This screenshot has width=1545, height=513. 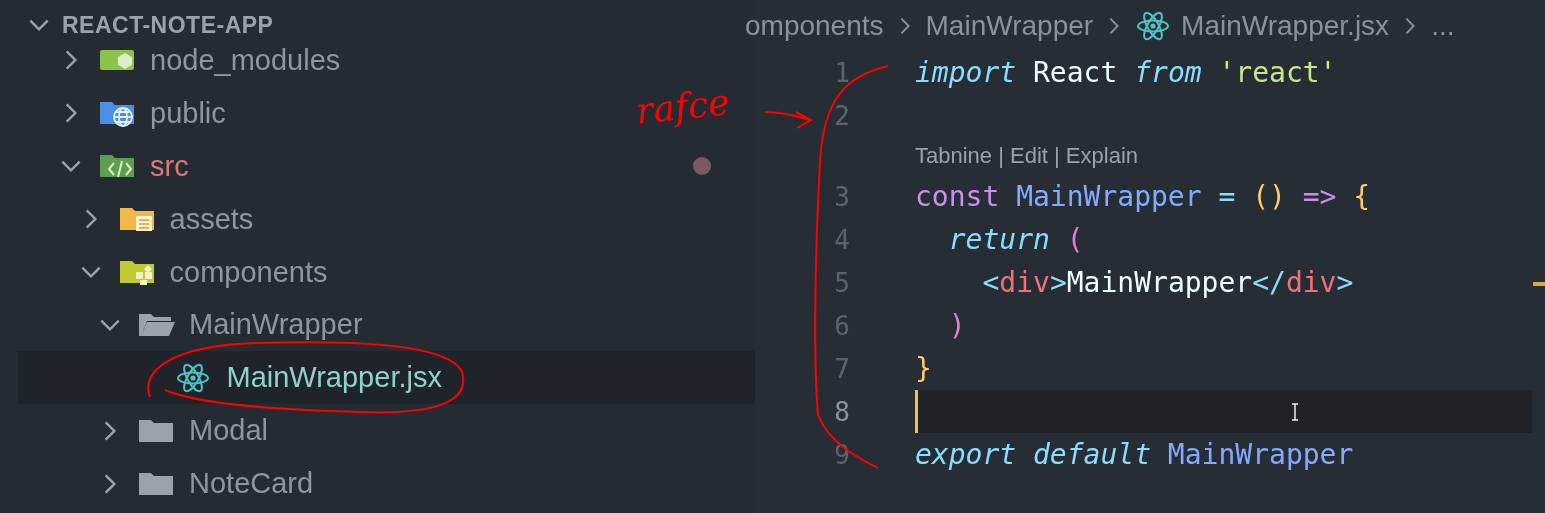 I want to click on code-line: <div>MainWrapper</div>, so click(x=1167, y=282).